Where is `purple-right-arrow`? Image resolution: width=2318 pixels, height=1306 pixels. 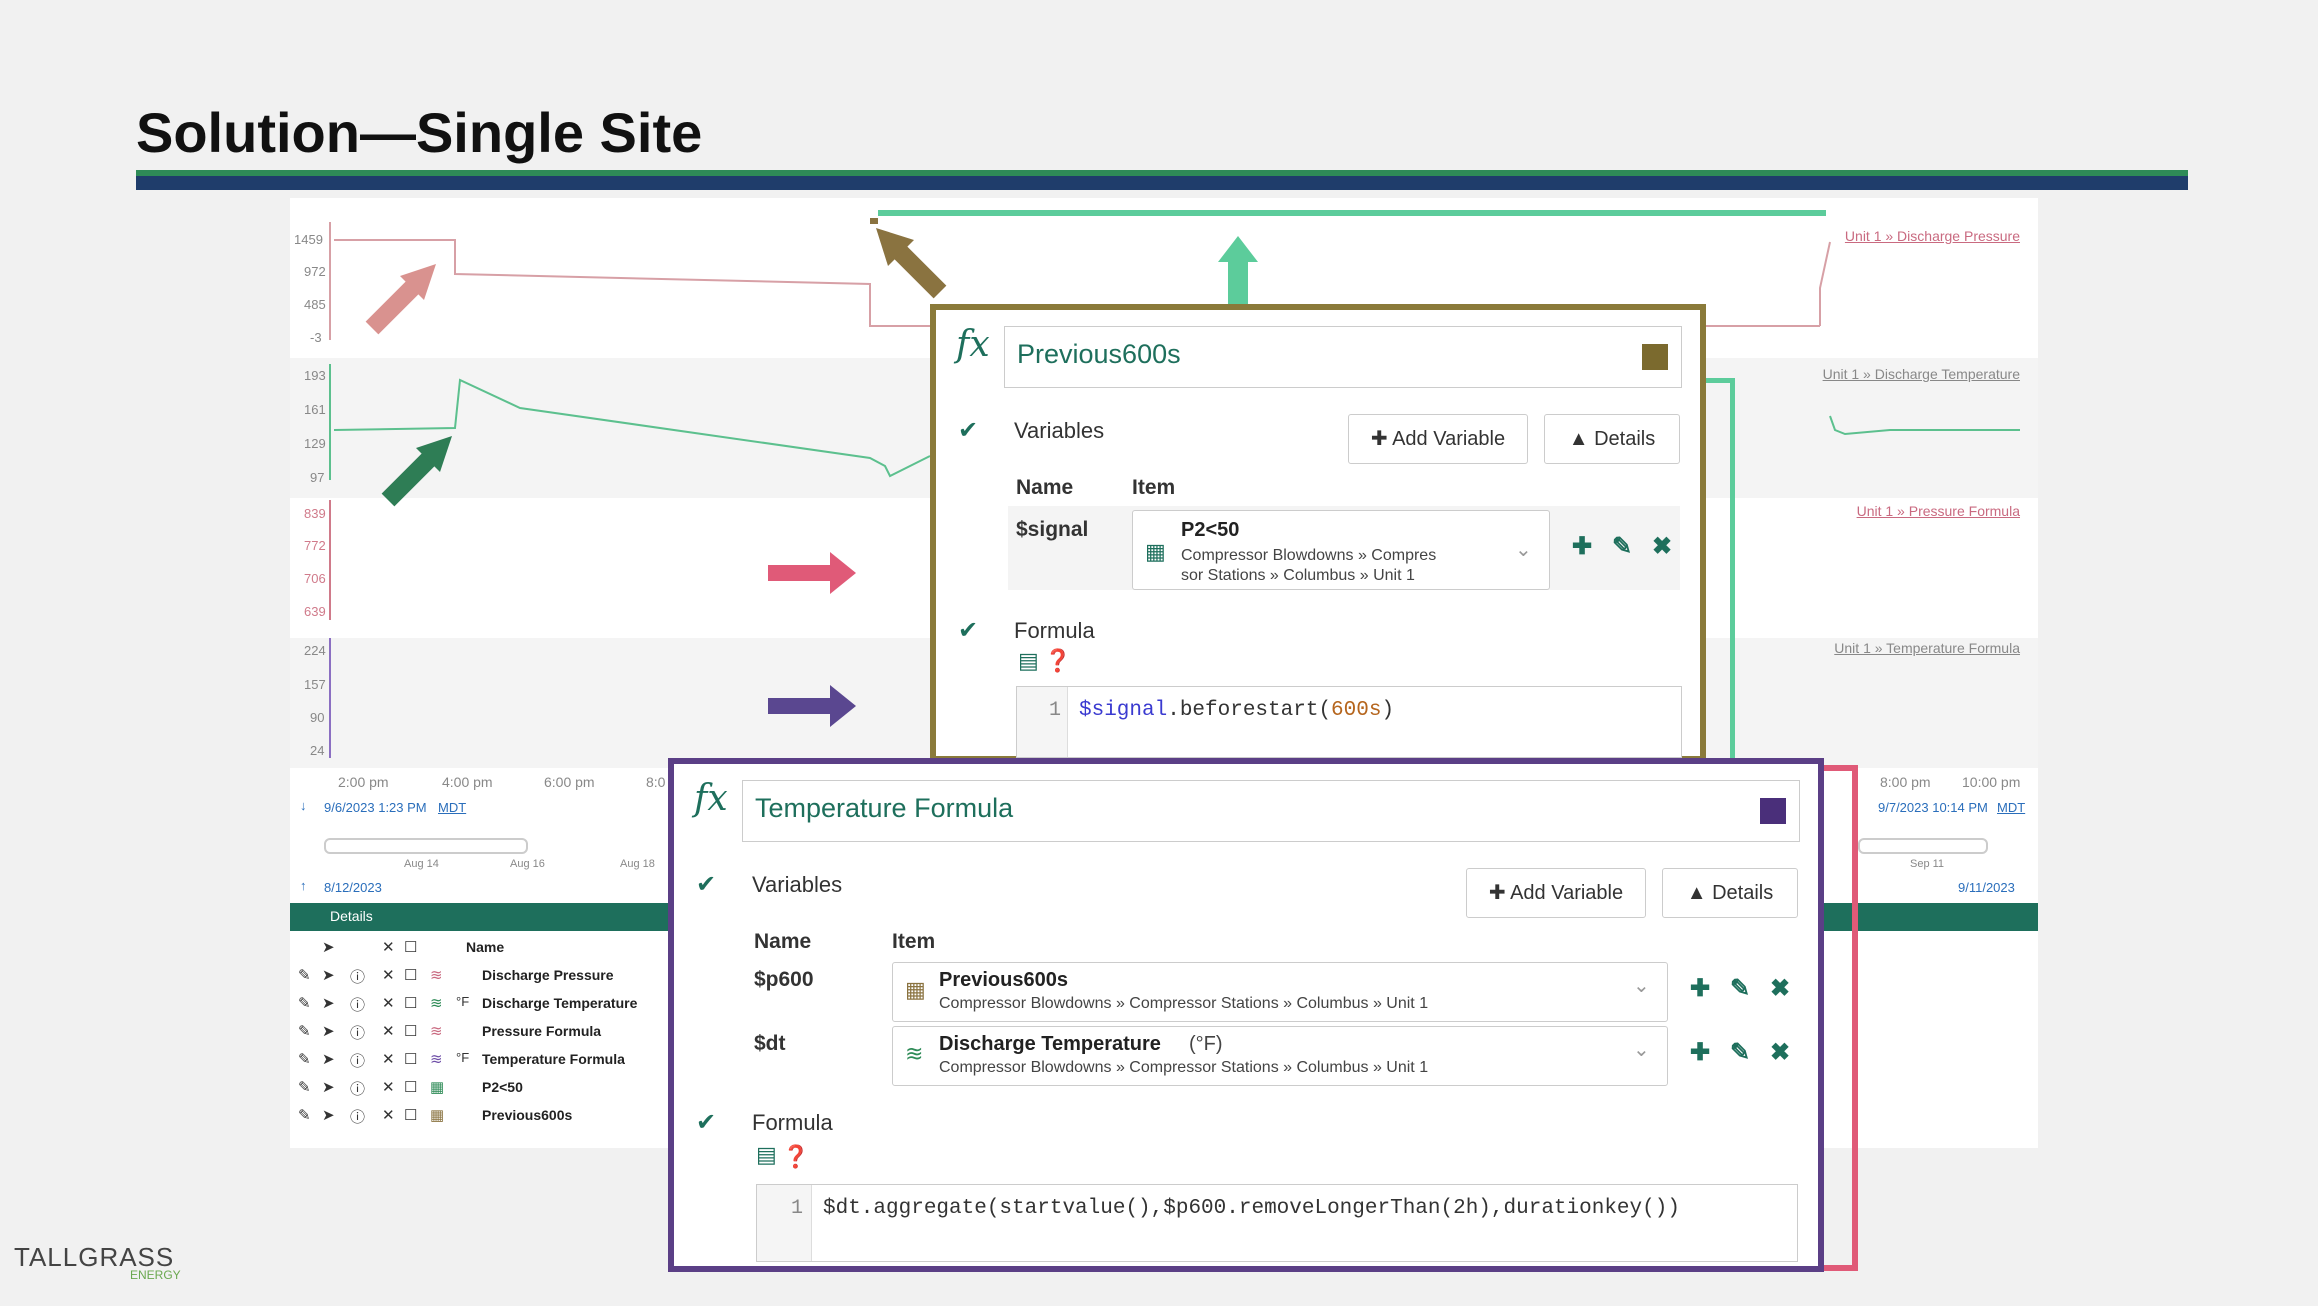 purple-right-arrow is located at coordinates (812, 706).